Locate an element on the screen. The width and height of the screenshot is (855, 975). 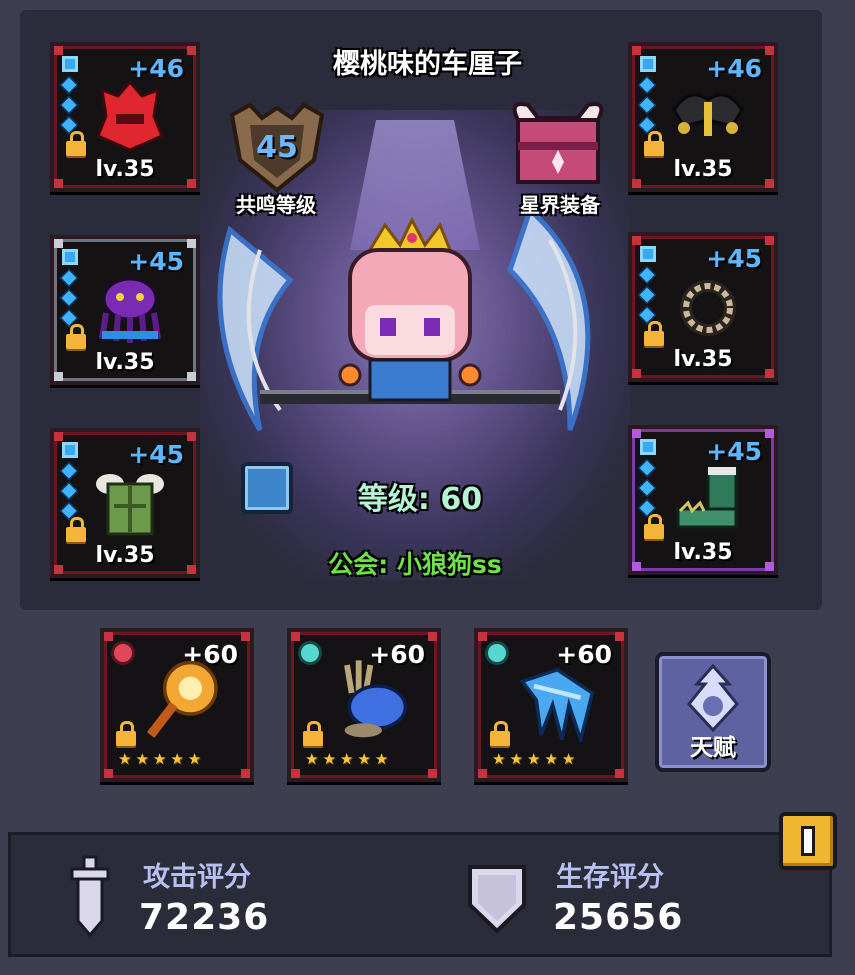
equip-slot-boots: +45 lv.35 is located at coordinates (703, 500).